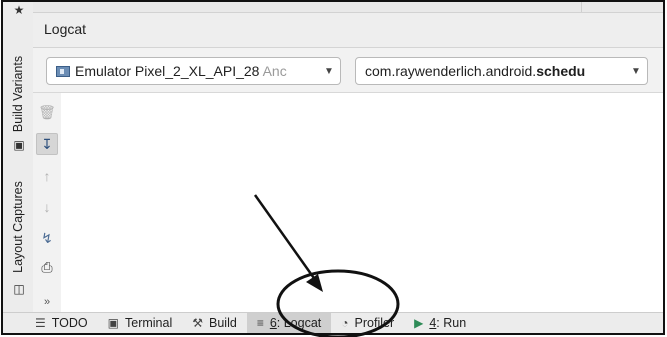  What do you see at coordinates (295, 323) in the screenshot?
I see `tab-logcat-label: 6: Logcat` at bounding box center [295, 323].